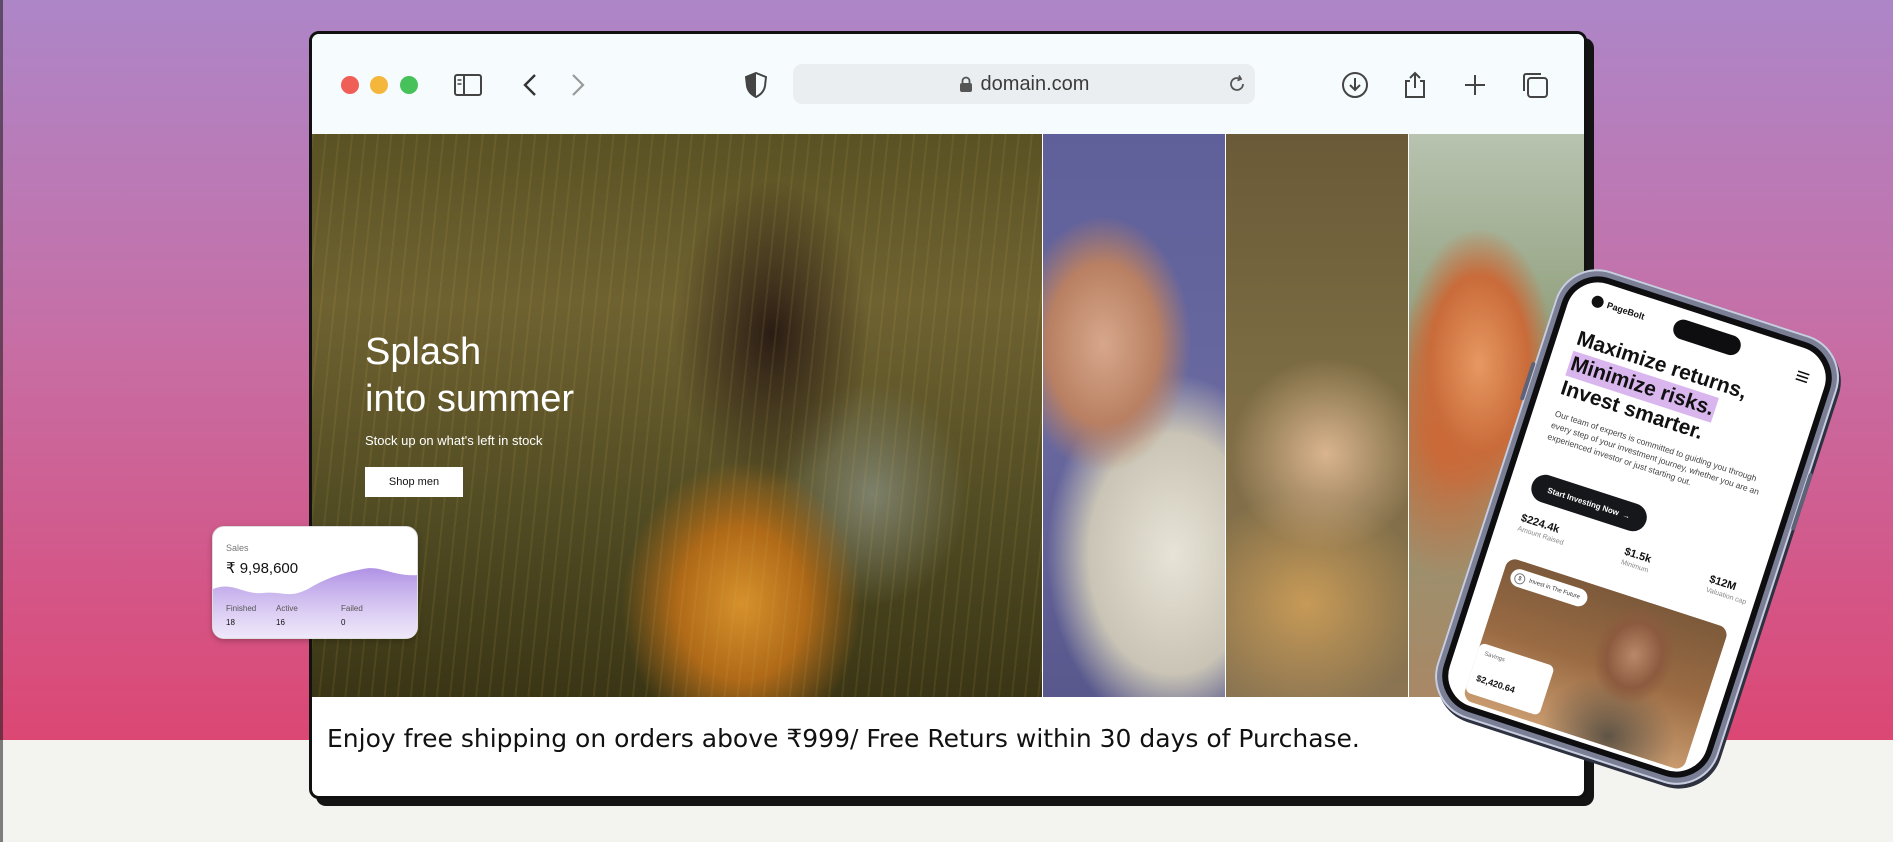  I want to click on lock-icon, so click(966, 84).